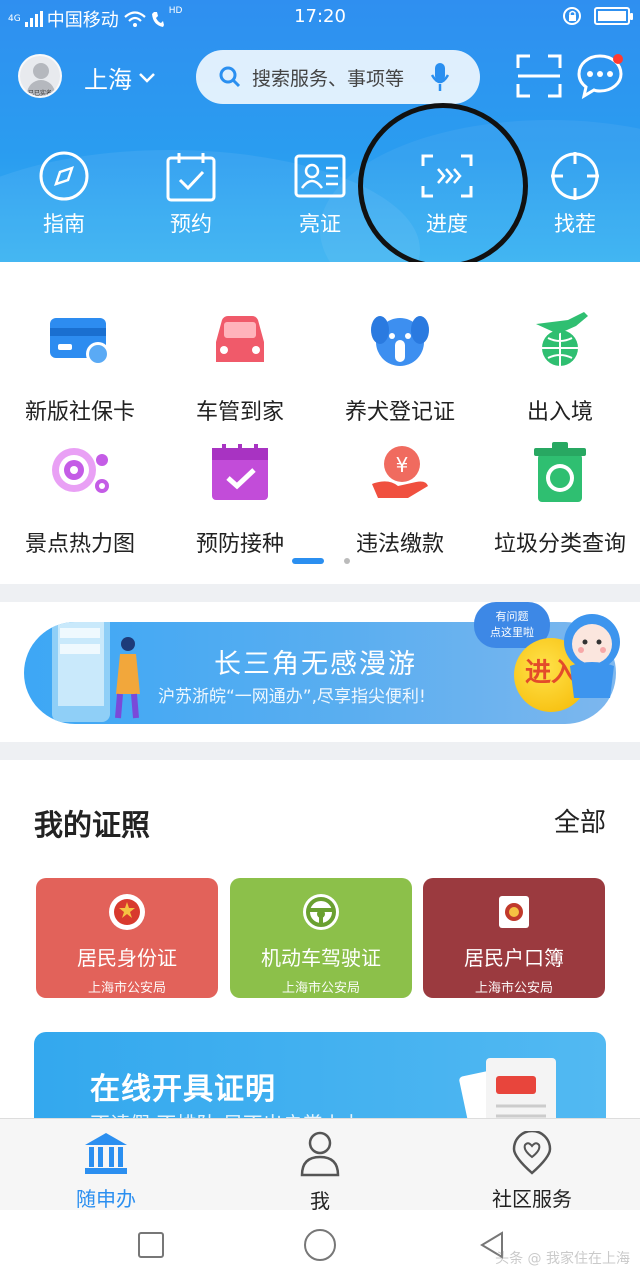  I want to click on steering-wheel-icon, so click(321, 912).